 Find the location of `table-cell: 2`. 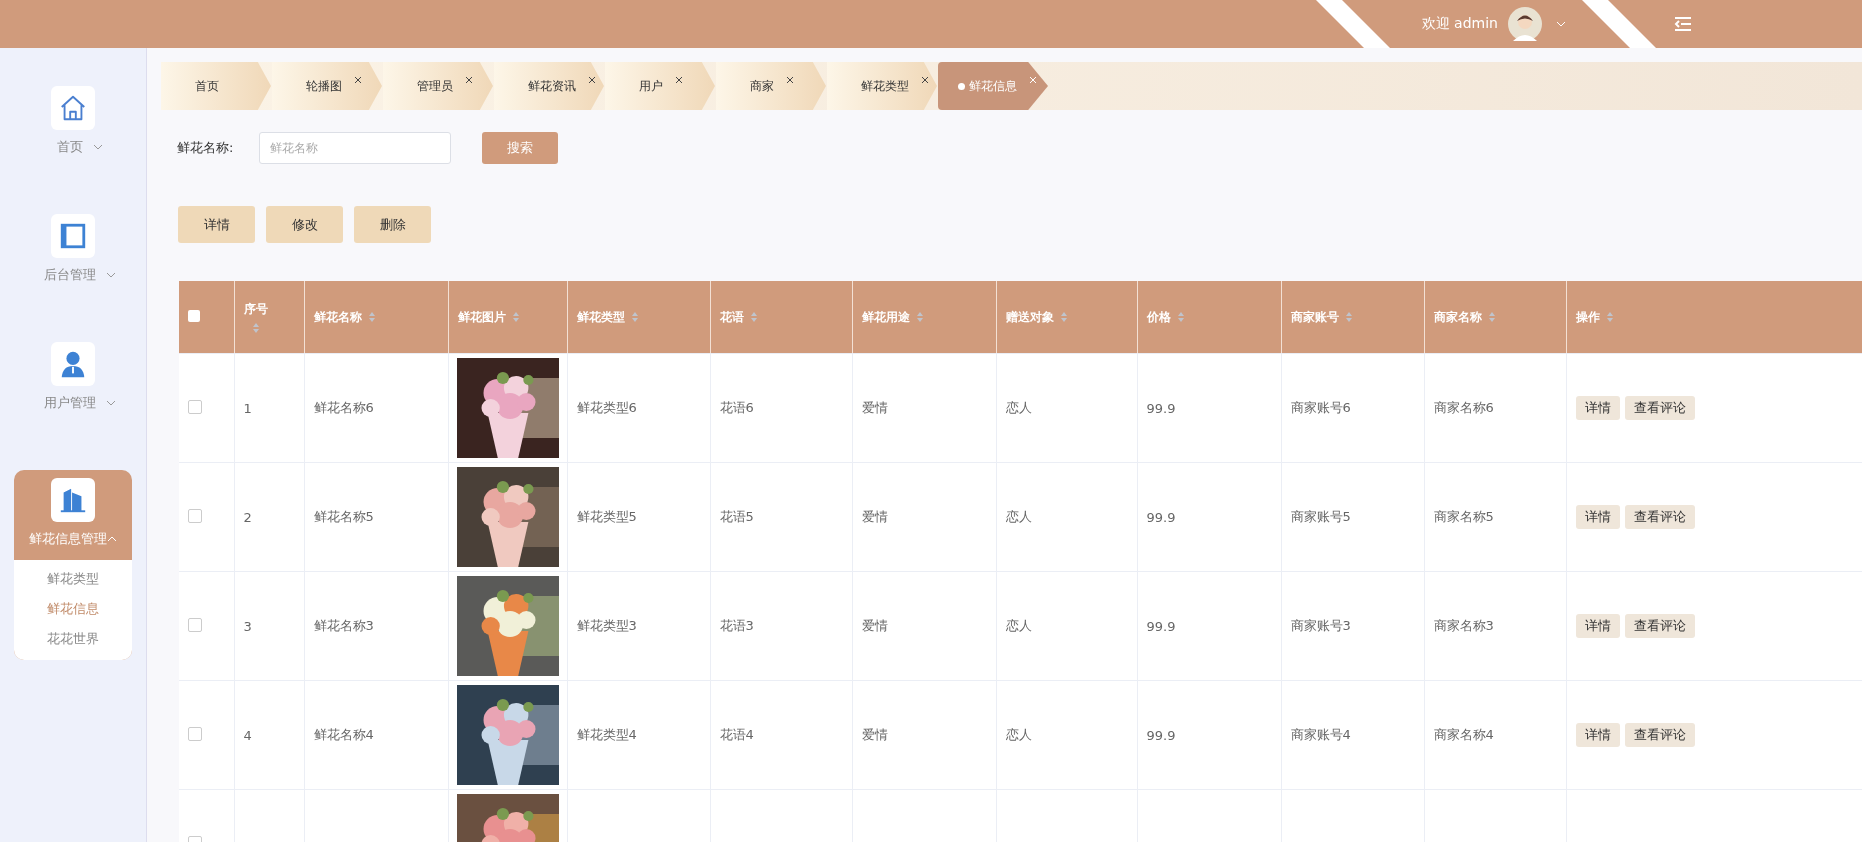

table-cell: 2 is located at coordinates (247, 517).